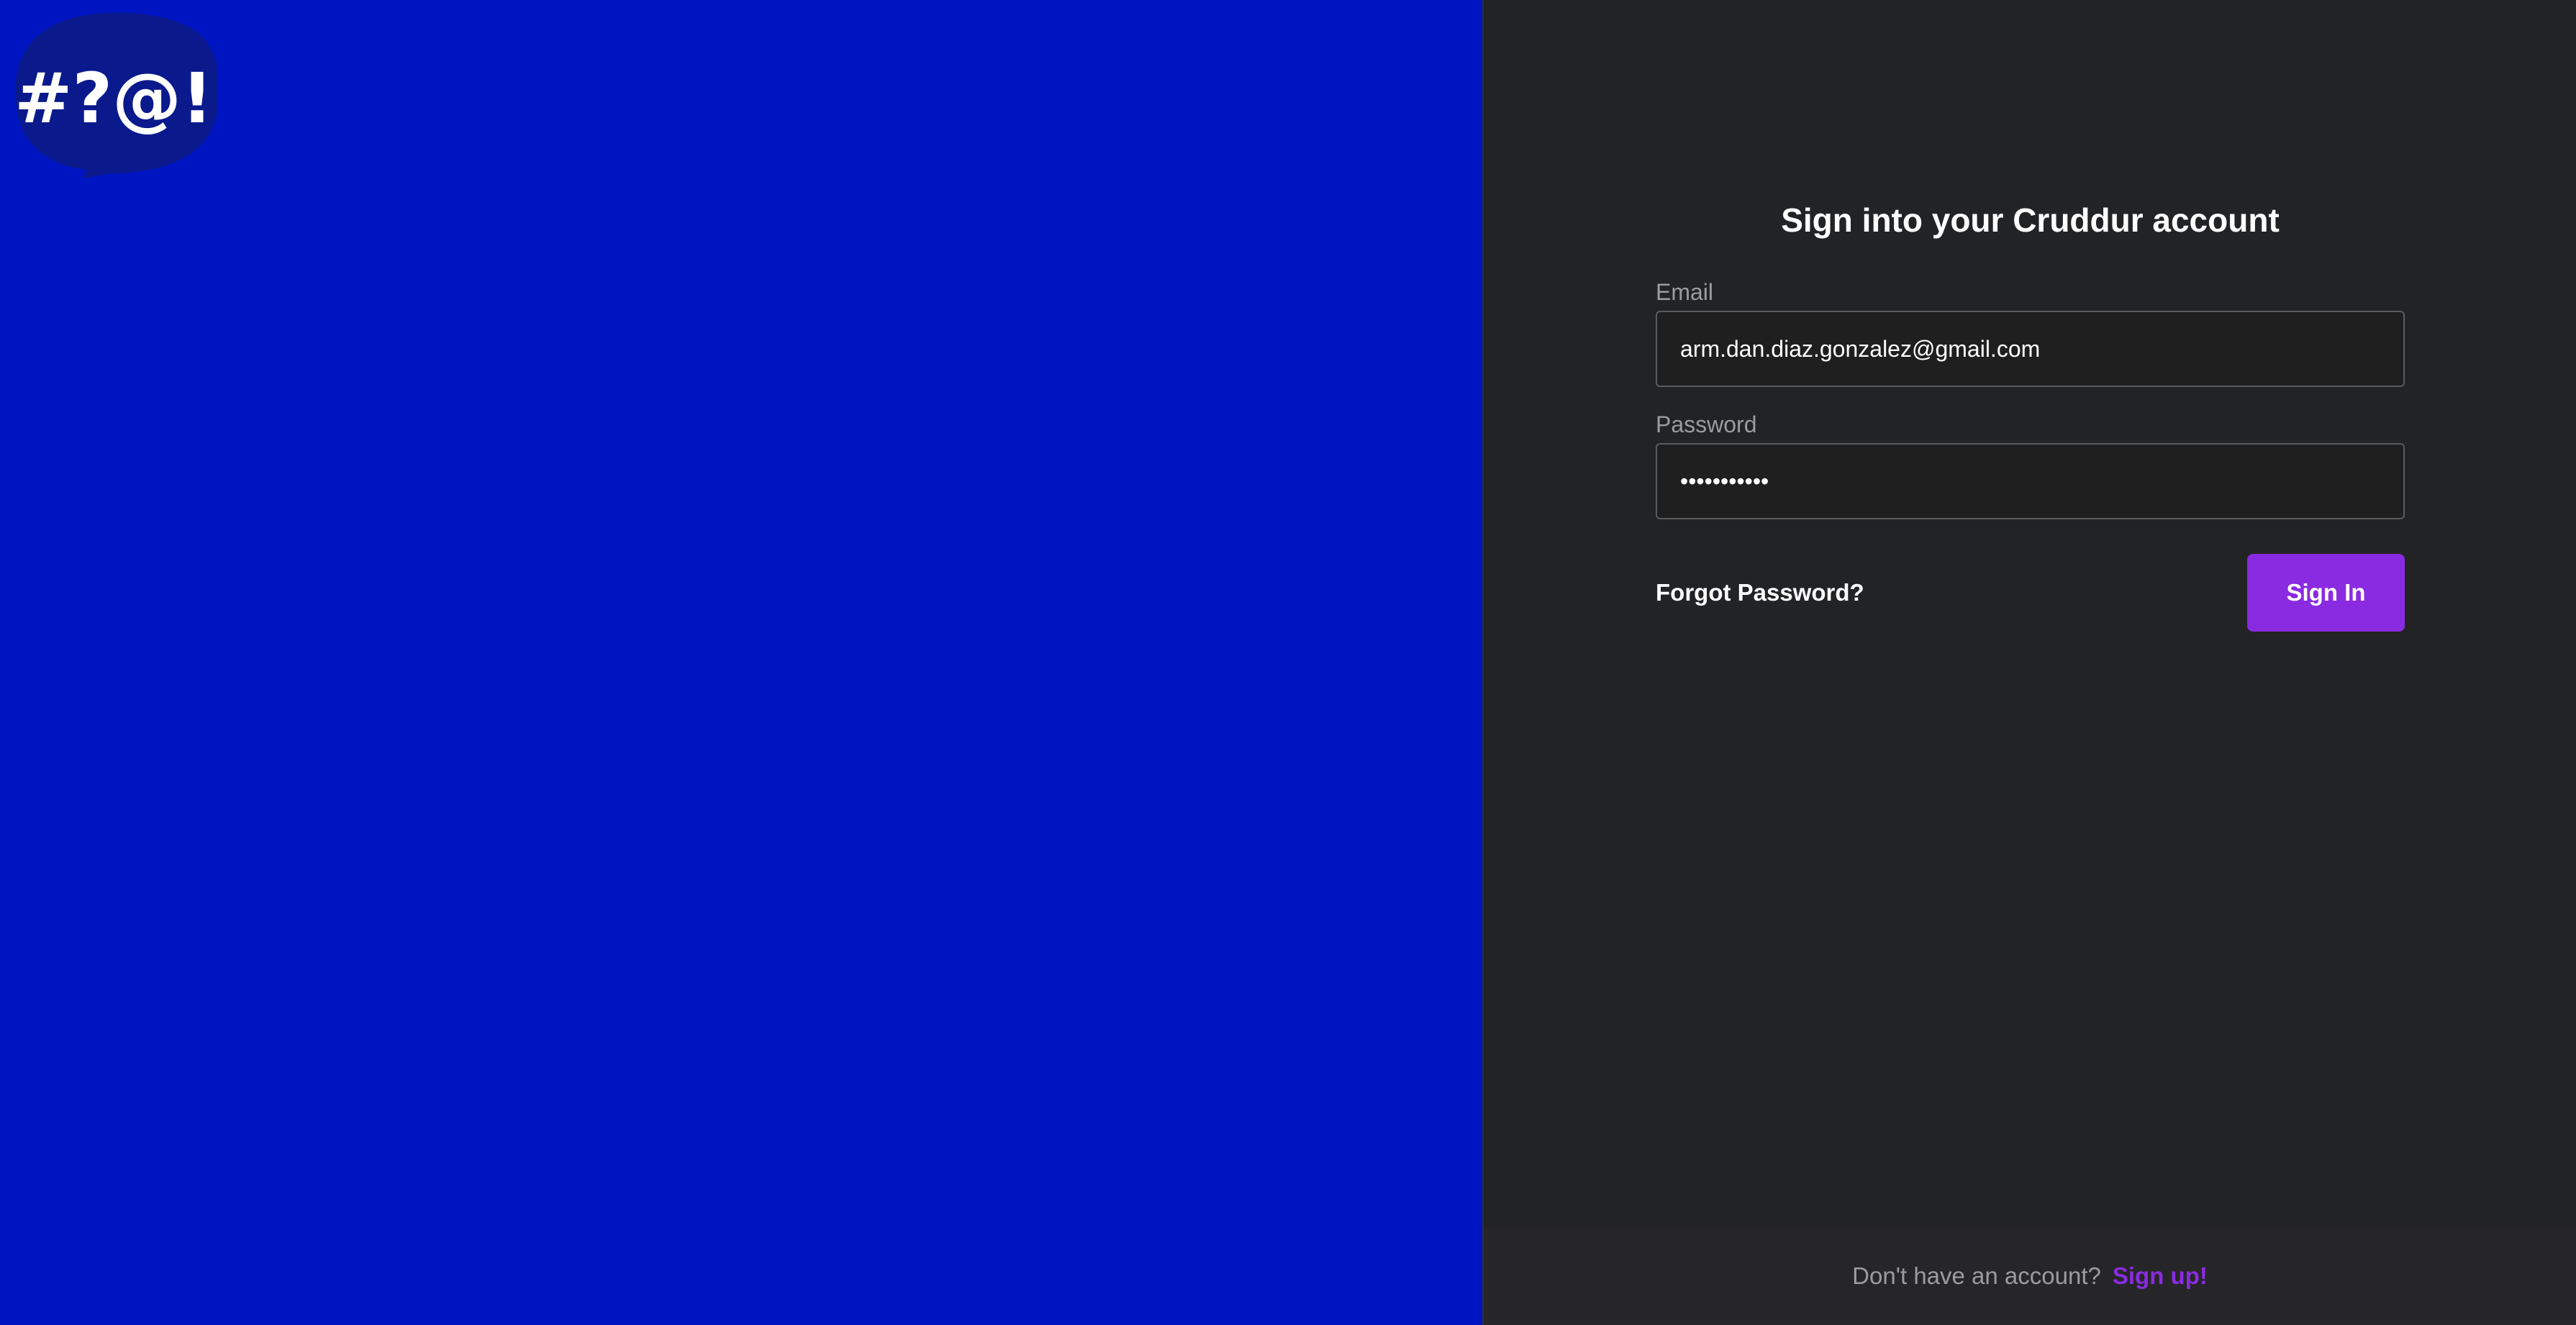 The height and width of the screenshot is (1325, 2576). I want to click on signup-footer: Don't have an account? Sign up!, so click(2030, 1276).